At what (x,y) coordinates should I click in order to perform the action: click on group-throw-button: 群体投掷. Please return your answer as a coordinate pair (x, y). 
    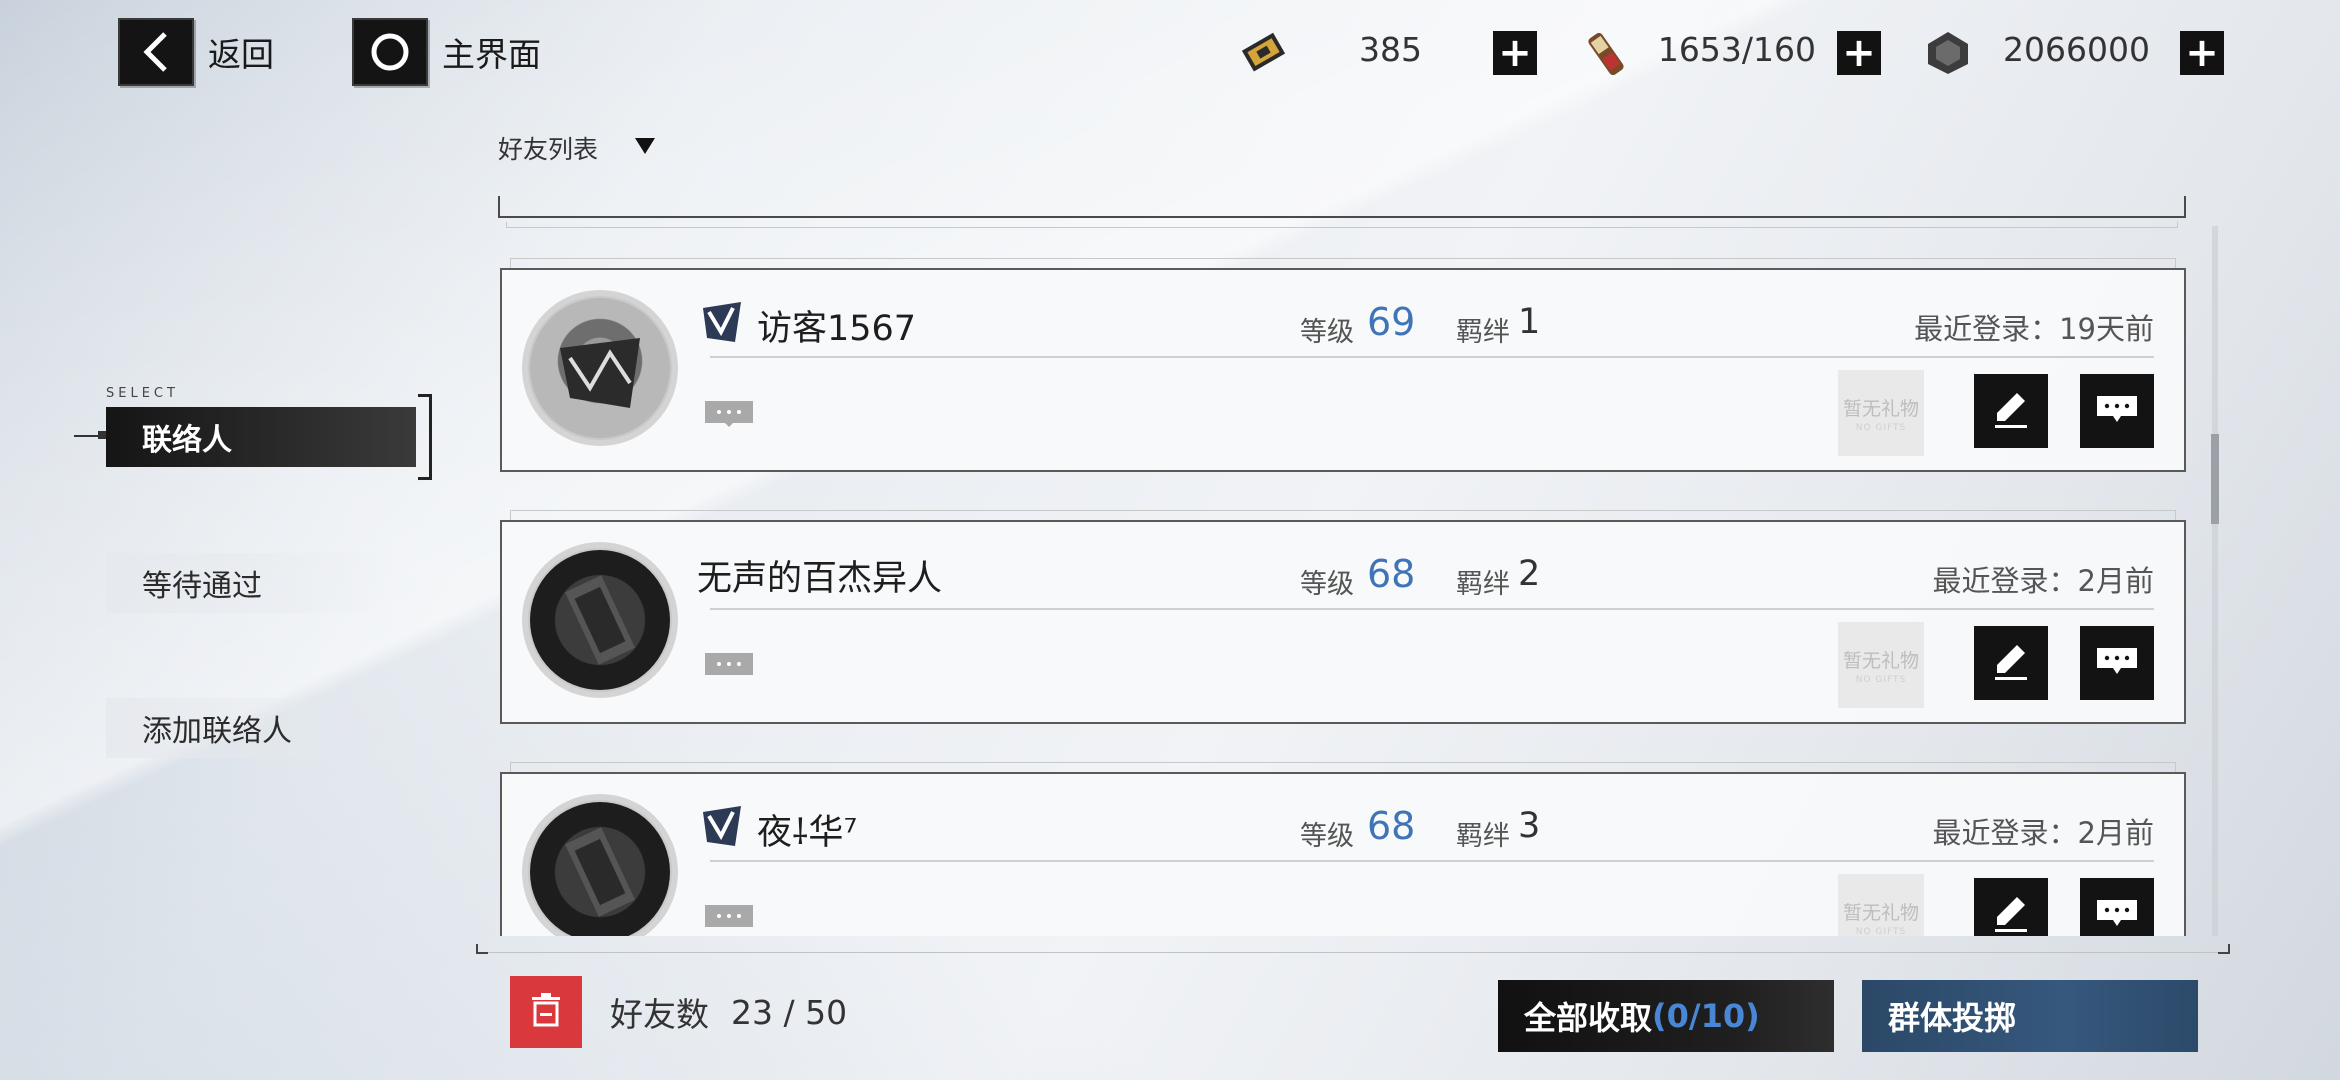
    Looking at the image, I should click on (2030, 1016).